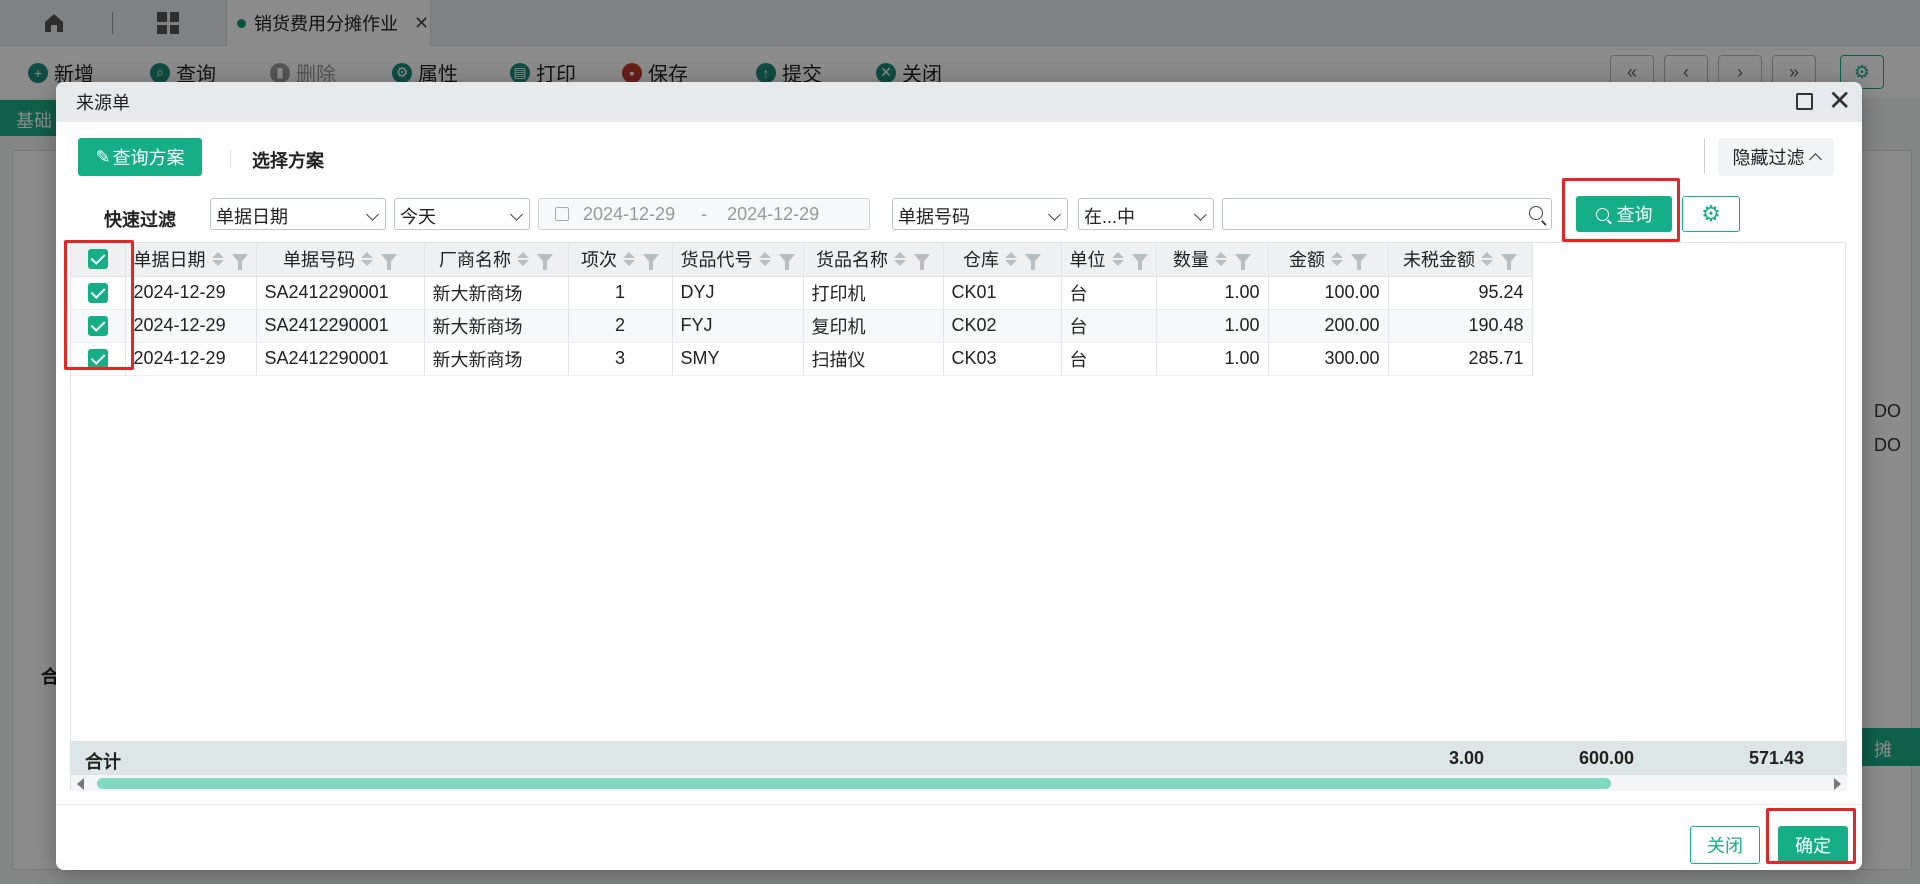 The image size is (1920, 884). Describe the element at coordinates (1813, 845) in the screenshot. I see `confirm-button: 确定` at that location.